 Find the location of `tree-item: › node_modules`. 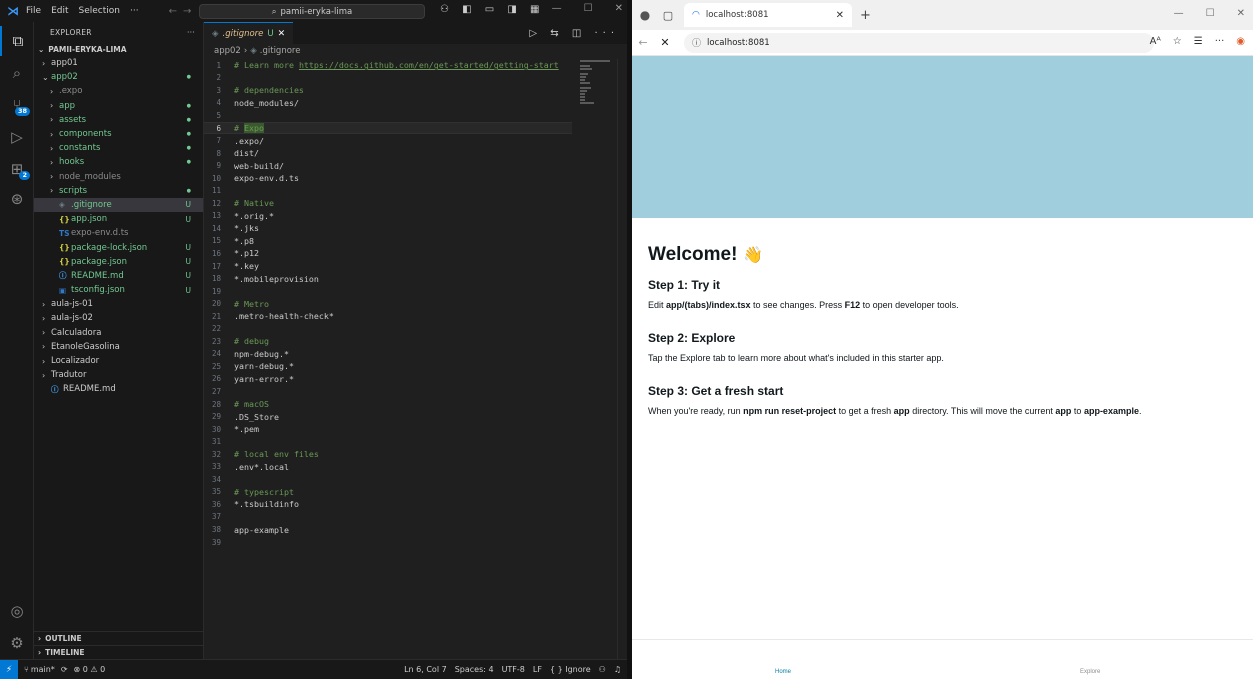

tree-item: › node_modules is located at coordinates (118, 177).